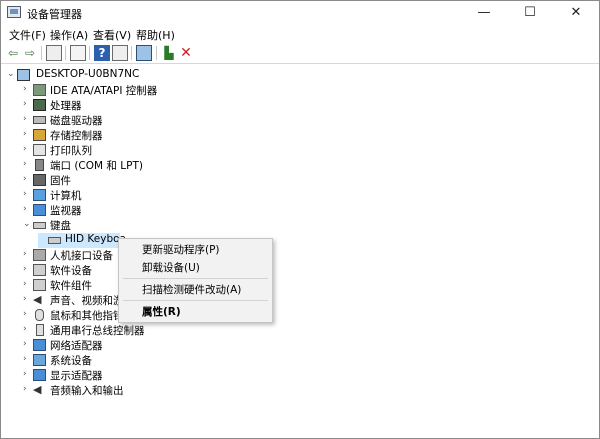 This screenshot has width=600, height=439. I want to click on ide-controller-icon, so click(39, 90).